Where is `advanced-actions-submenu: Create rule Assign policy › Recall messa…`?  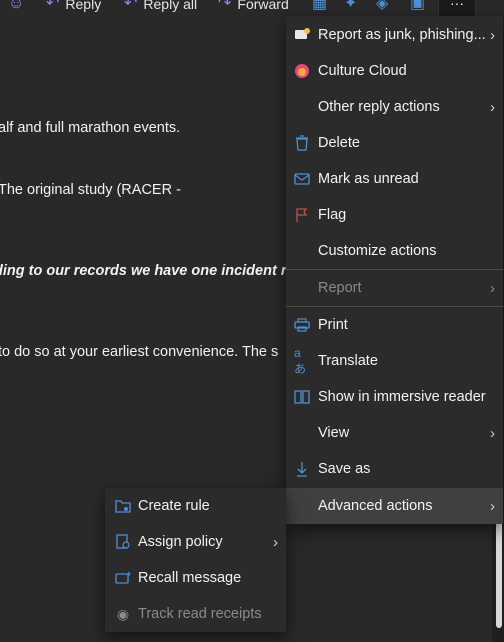
advanced-actions-submenu: Create rule Assign policy › Recall messa… is located at coordinates (195, 560).